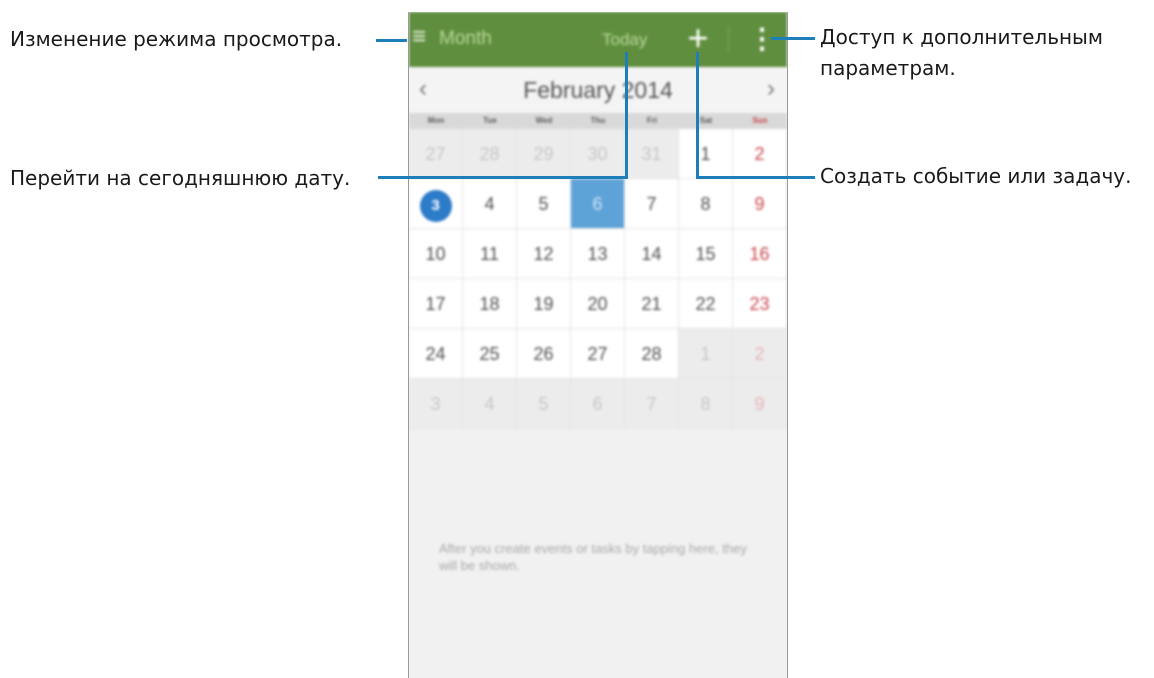  I want to click on callout-more-options-line1: Доступ к дополнительным, so click(961, 37).